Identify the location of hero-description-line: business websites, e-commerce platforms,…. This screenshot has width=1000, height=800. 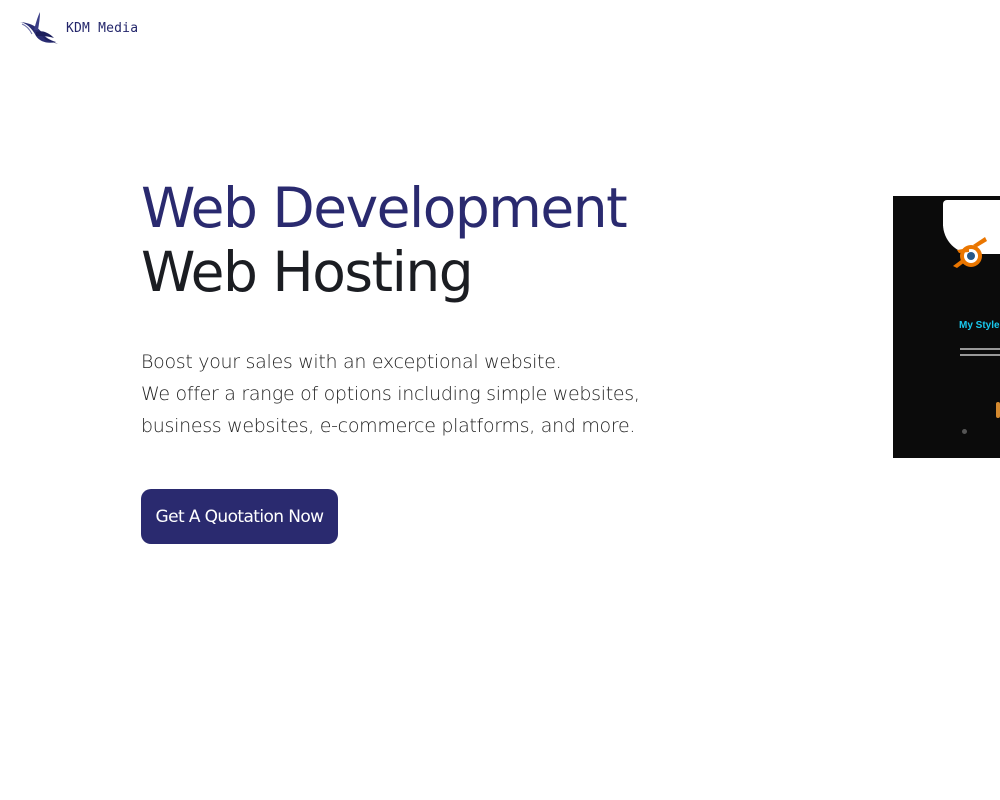
(388, 426).